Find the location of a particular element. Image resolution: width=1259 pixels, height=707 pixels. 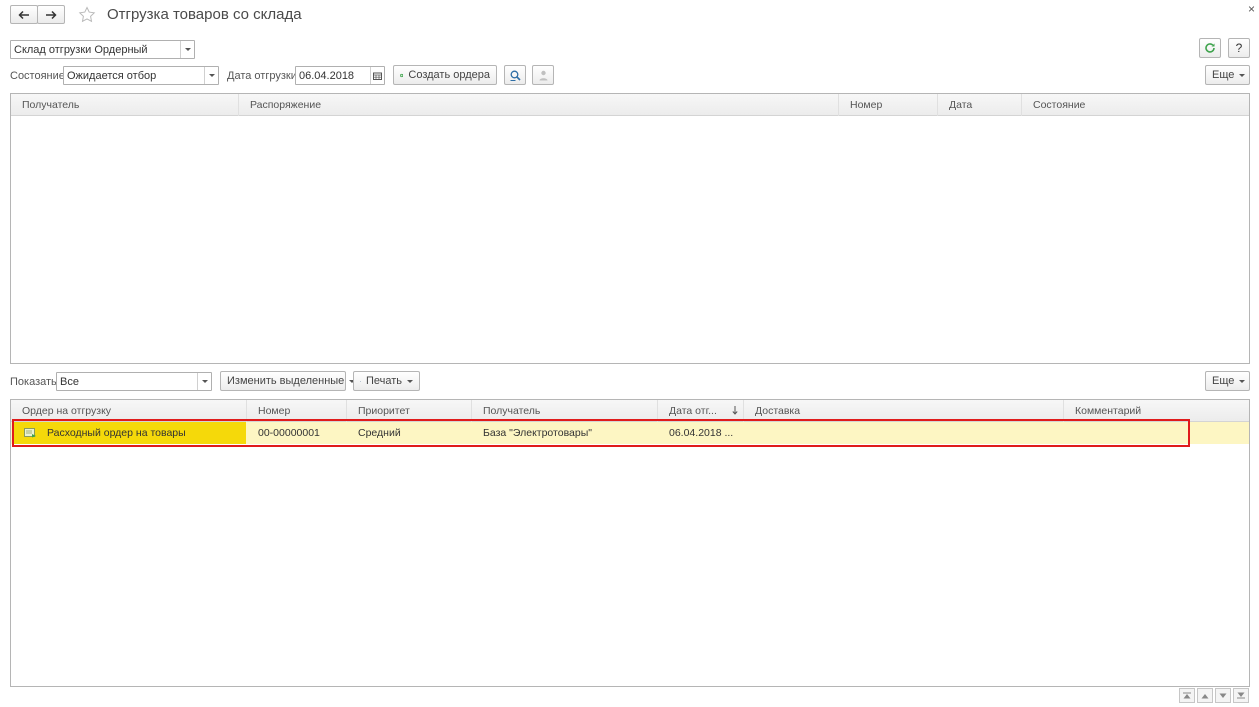

help-button: ? is located at coordinates (1239, 48).